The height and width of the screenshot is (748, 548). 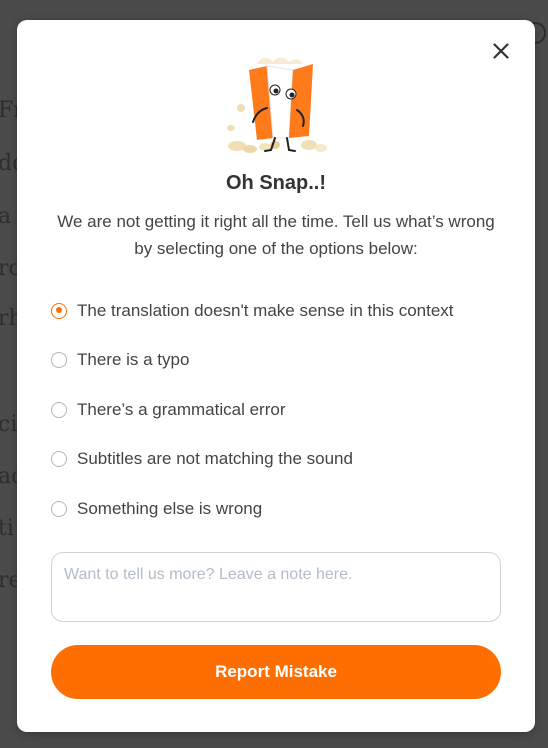 What do you see at coordinates (276, 672) in the screenshot?
I see `report-mistake-button: Report Mistake` at bounding box center [276, 672].